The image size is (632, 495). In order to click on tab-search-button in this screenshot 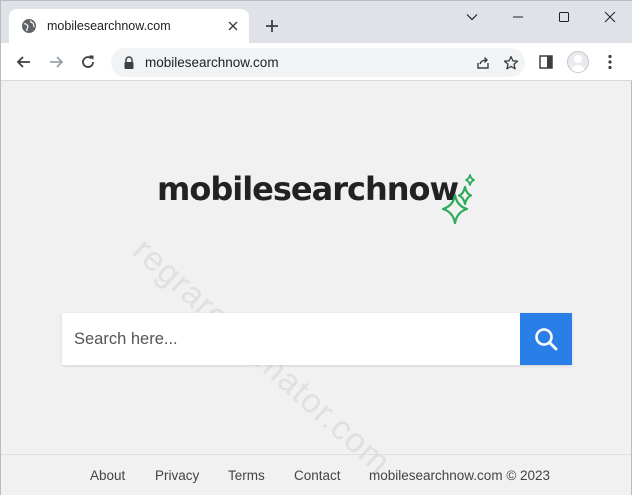, I will do `click(472, 17)`.